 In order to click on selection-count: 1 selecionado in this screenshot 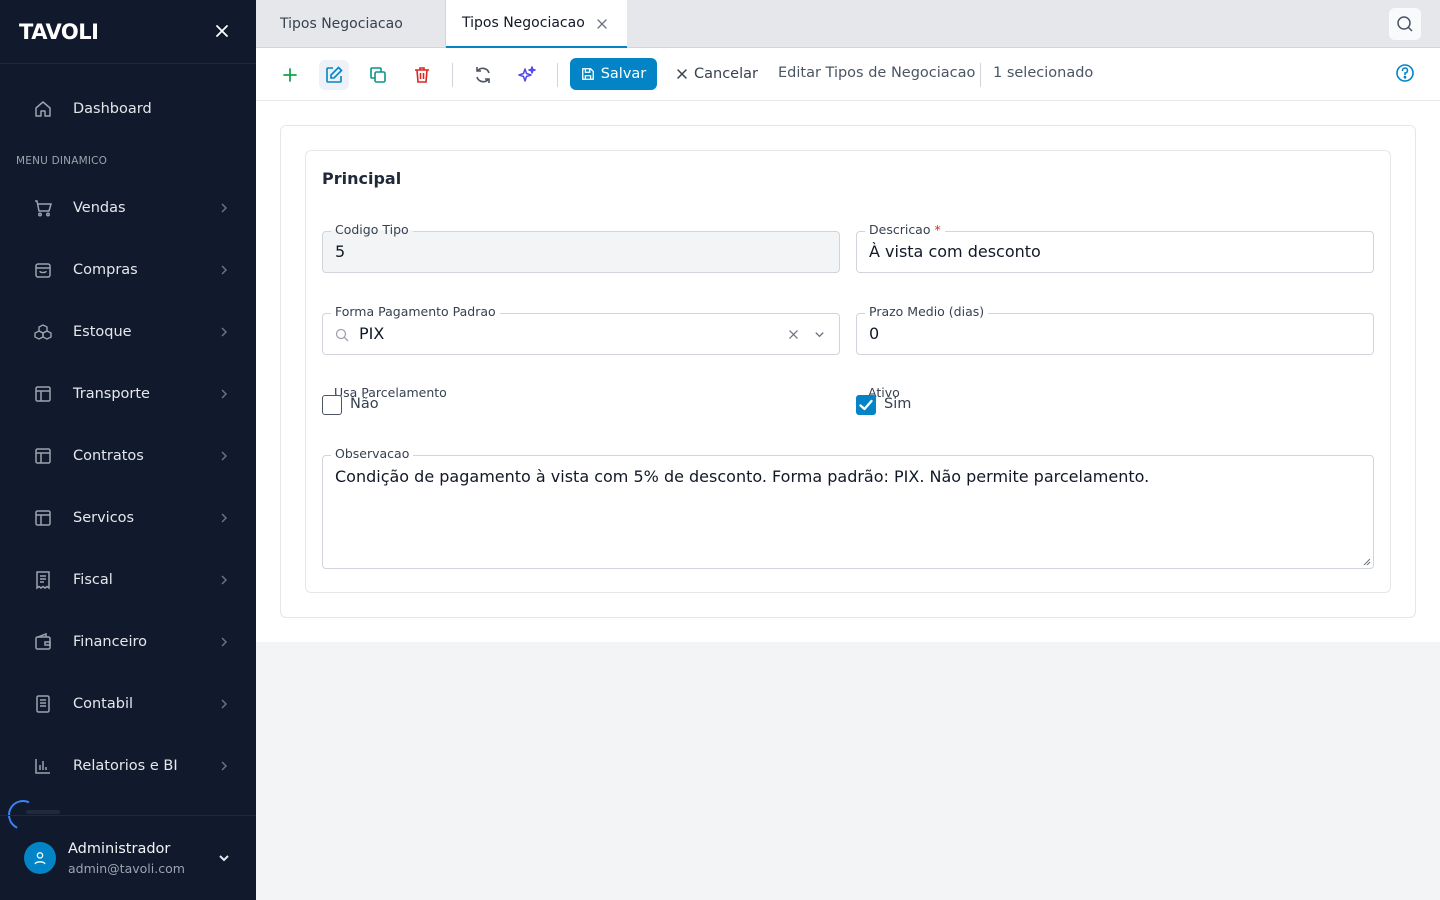, I will do `click(1043, 73)`.